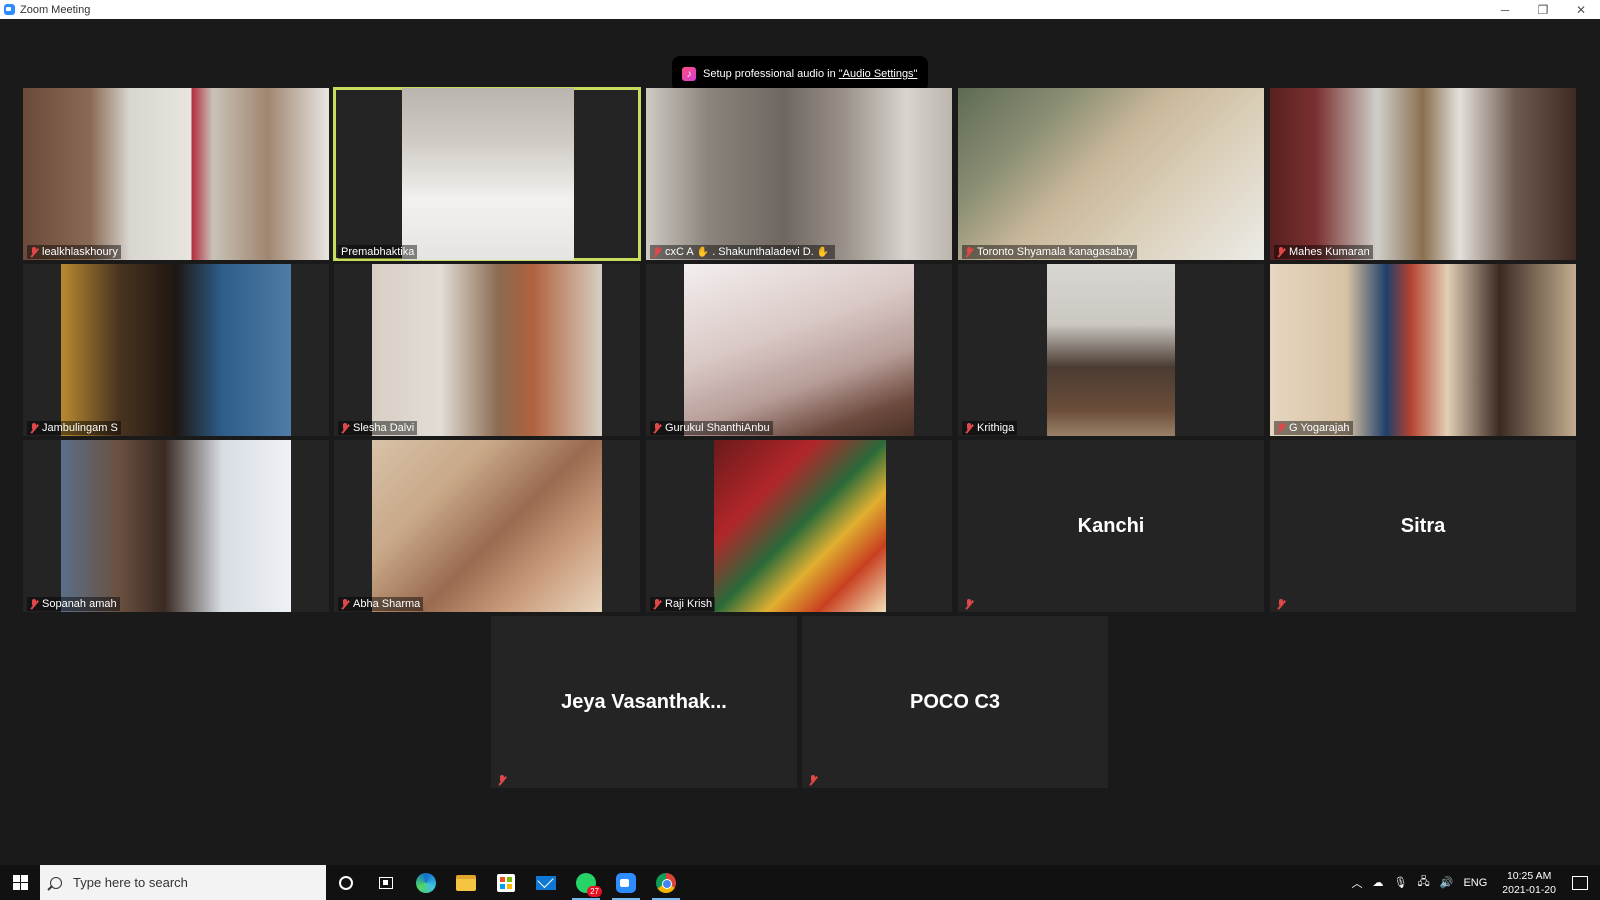  I want to click on clock-date: 2021-01-20, so click(1529, 889).